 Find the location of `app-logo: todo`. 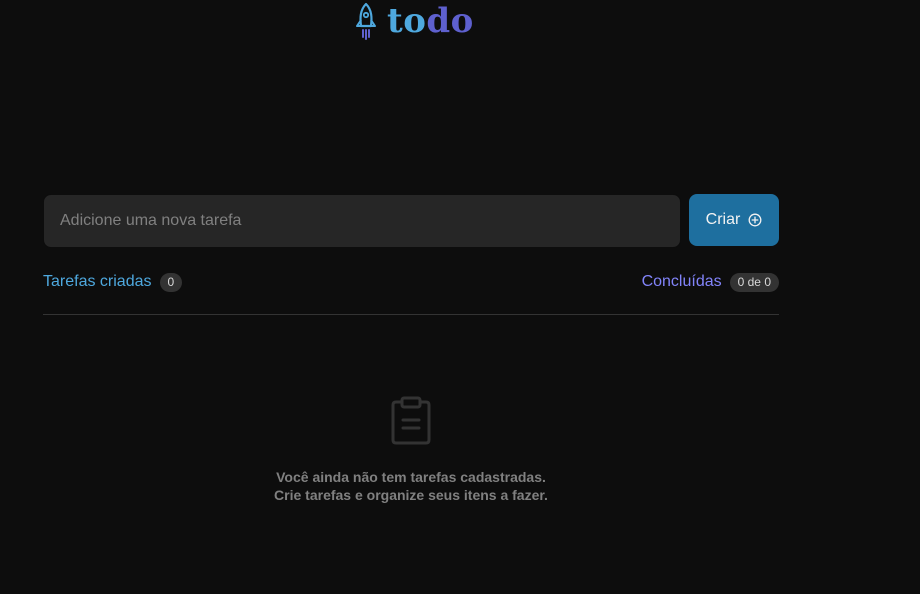

app-logo: todo is located at coordinates (414, 21).